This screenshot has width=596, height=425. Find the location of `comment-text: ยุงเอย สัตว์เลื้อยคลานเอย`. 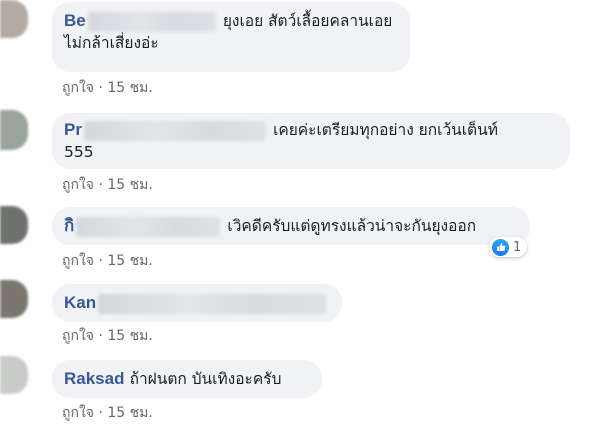

comment-text: ยุงเอย สัตว์เลื้อยคลานเอย is located at coordinates (307, 21).